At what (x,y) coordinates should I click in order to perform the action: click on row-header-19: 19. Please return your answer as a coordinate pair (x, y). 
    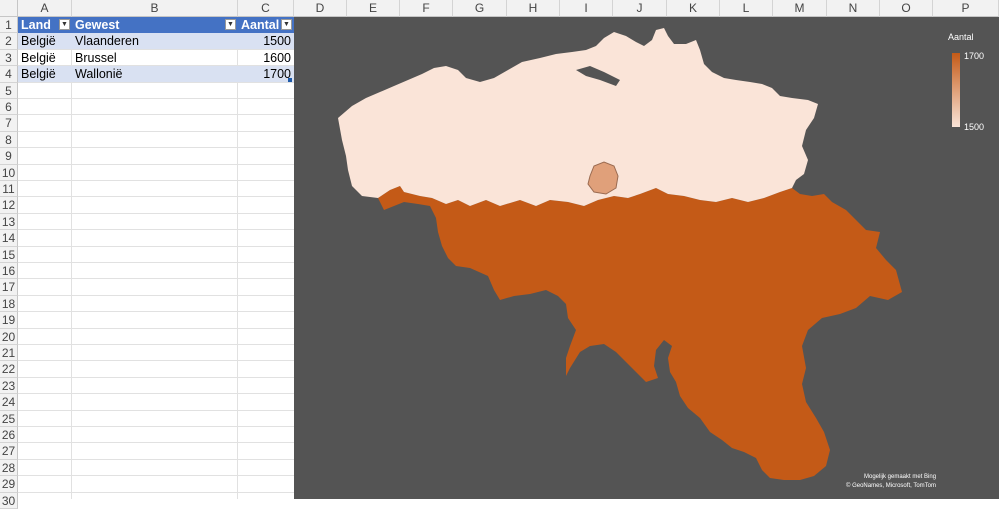
    Looking at the image, I should click on (9, 320).